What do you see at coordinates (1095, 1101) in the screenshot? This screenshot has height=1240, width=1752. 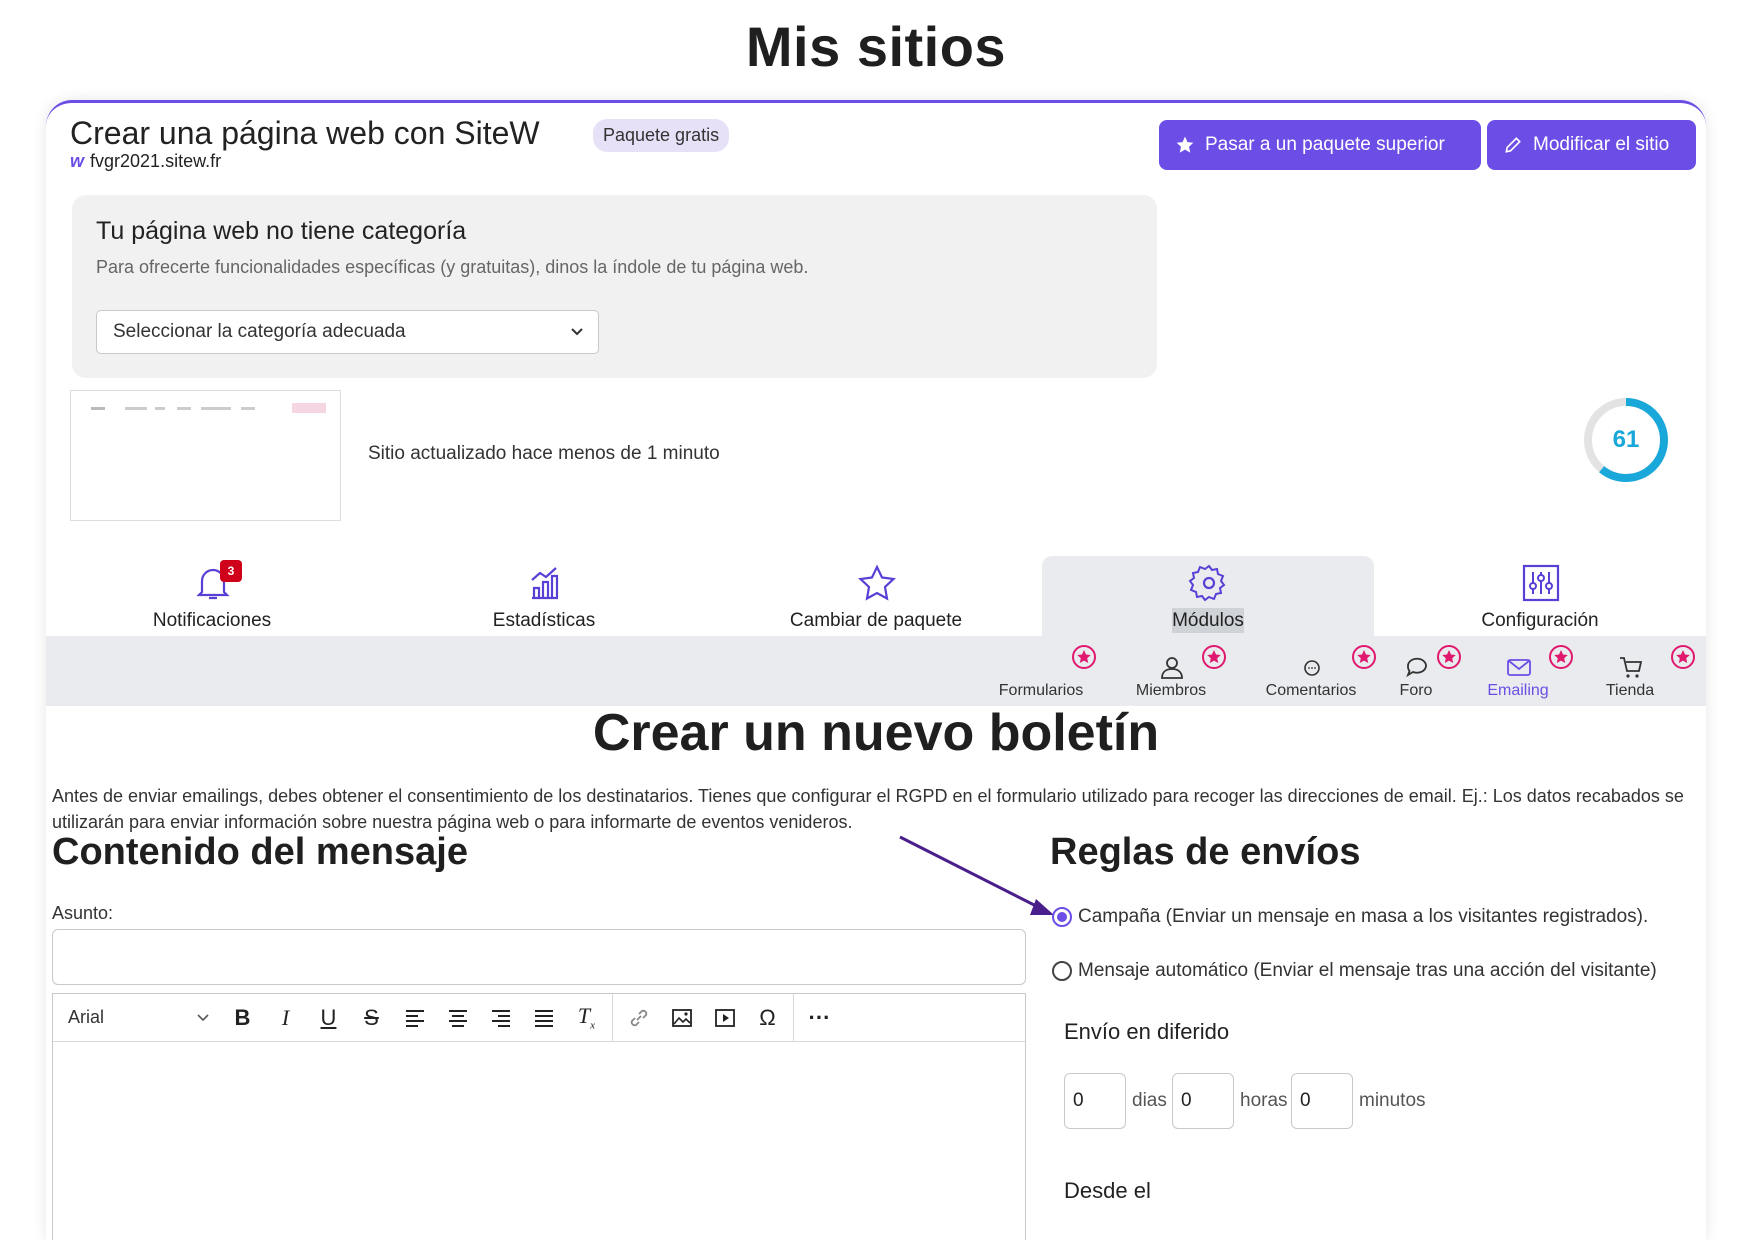 I see `days-input: 0` at bounding box center [1095, 1101].